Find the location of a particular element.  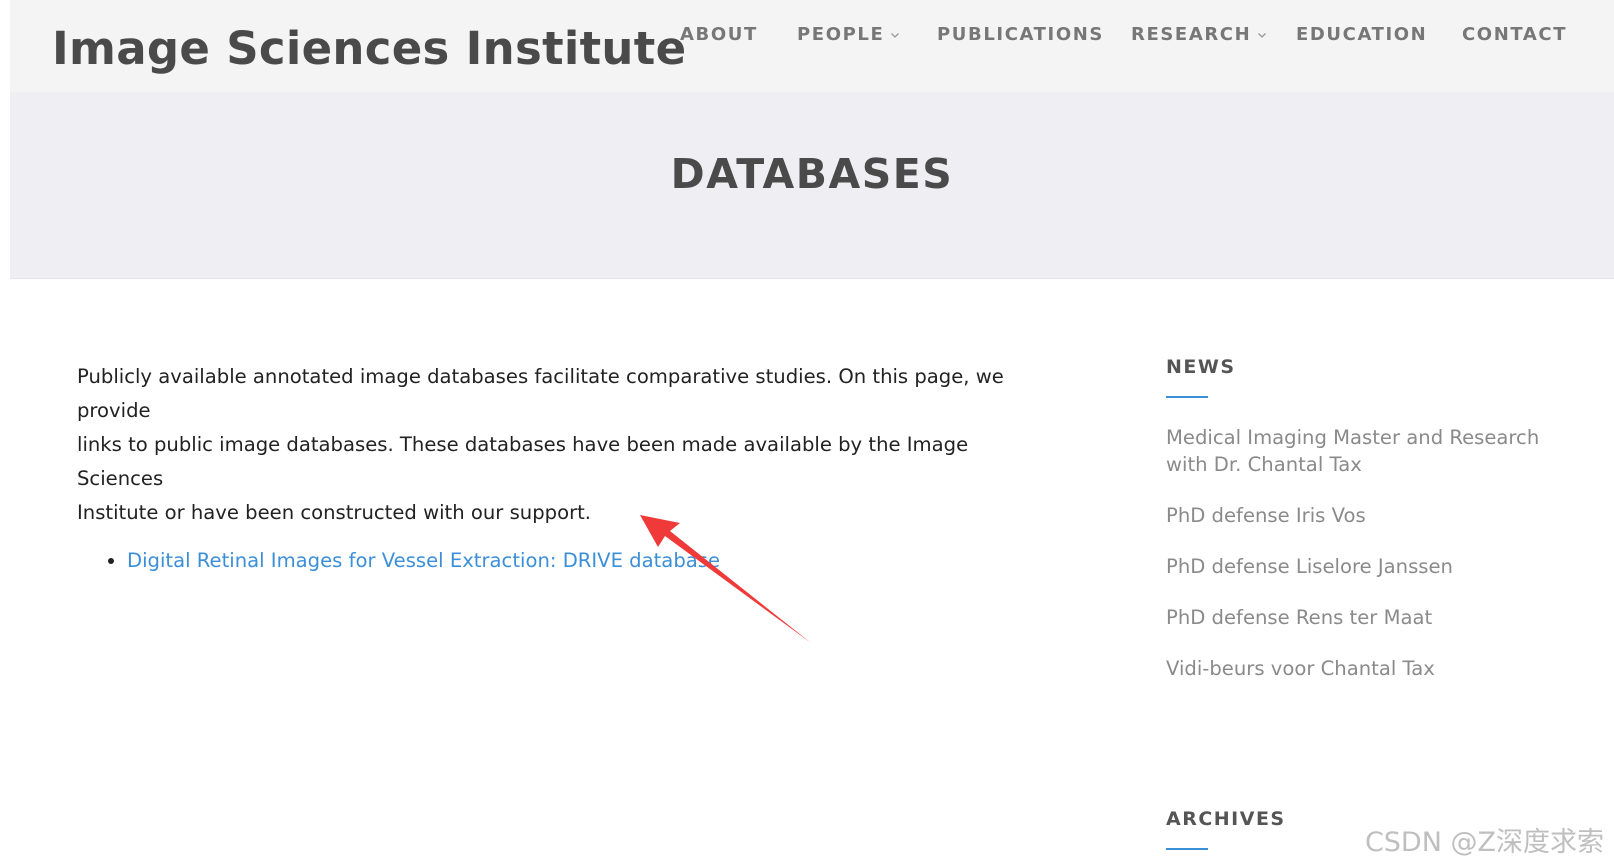

nav-people-label: PEOPLE is located at coordinates (841, 34).